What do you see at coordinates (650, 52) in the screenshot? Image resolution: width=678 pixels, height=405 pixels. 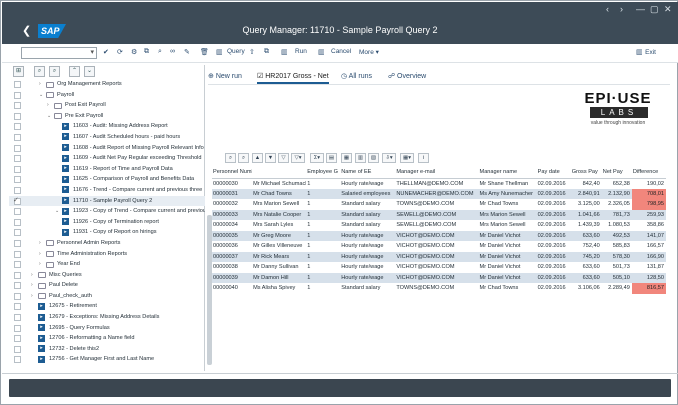 I see `exit-button: Exit` at bounding box center [650, 52].